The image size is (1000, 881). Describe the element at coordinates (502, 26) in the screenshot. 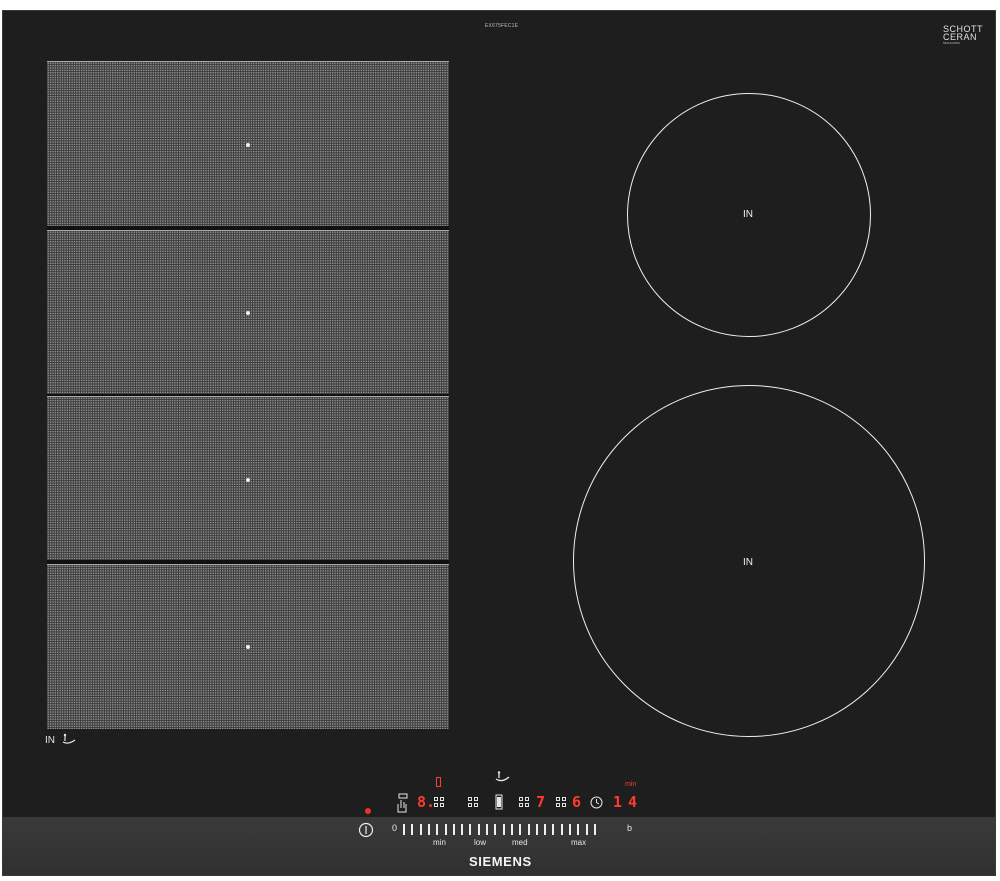

I see `model-code: EX675FEC1E` at that location.